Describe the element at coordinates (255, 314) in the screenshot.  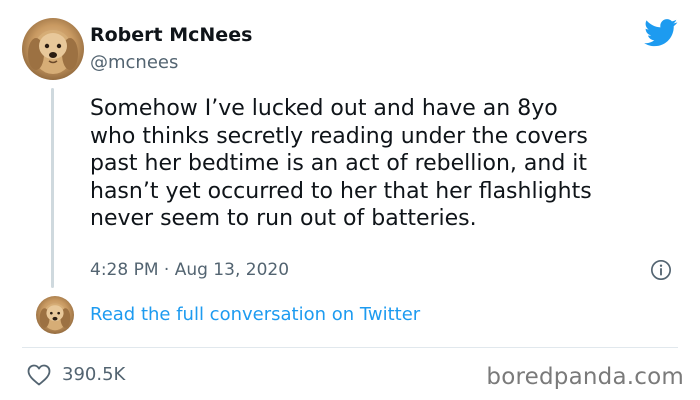
I see `read-conversation-link: Read the full conversation on Twitter` at that location.